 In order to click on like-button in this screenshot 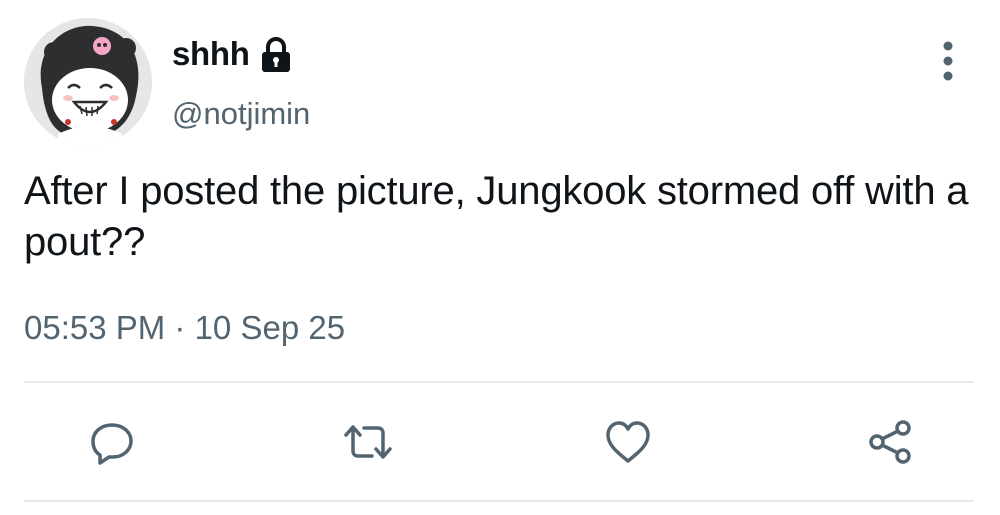, I will do `click(628, 442)`.